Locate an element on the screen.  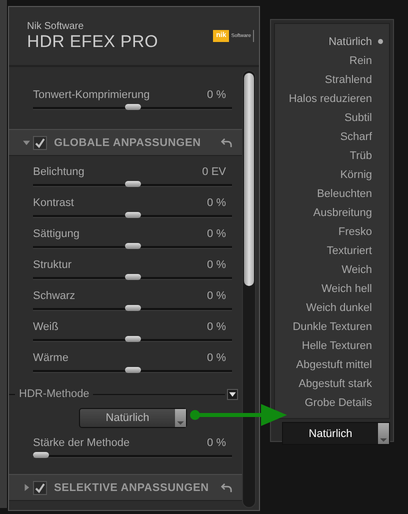
menu-item: Strahlend is located at coordinates (332, 79).